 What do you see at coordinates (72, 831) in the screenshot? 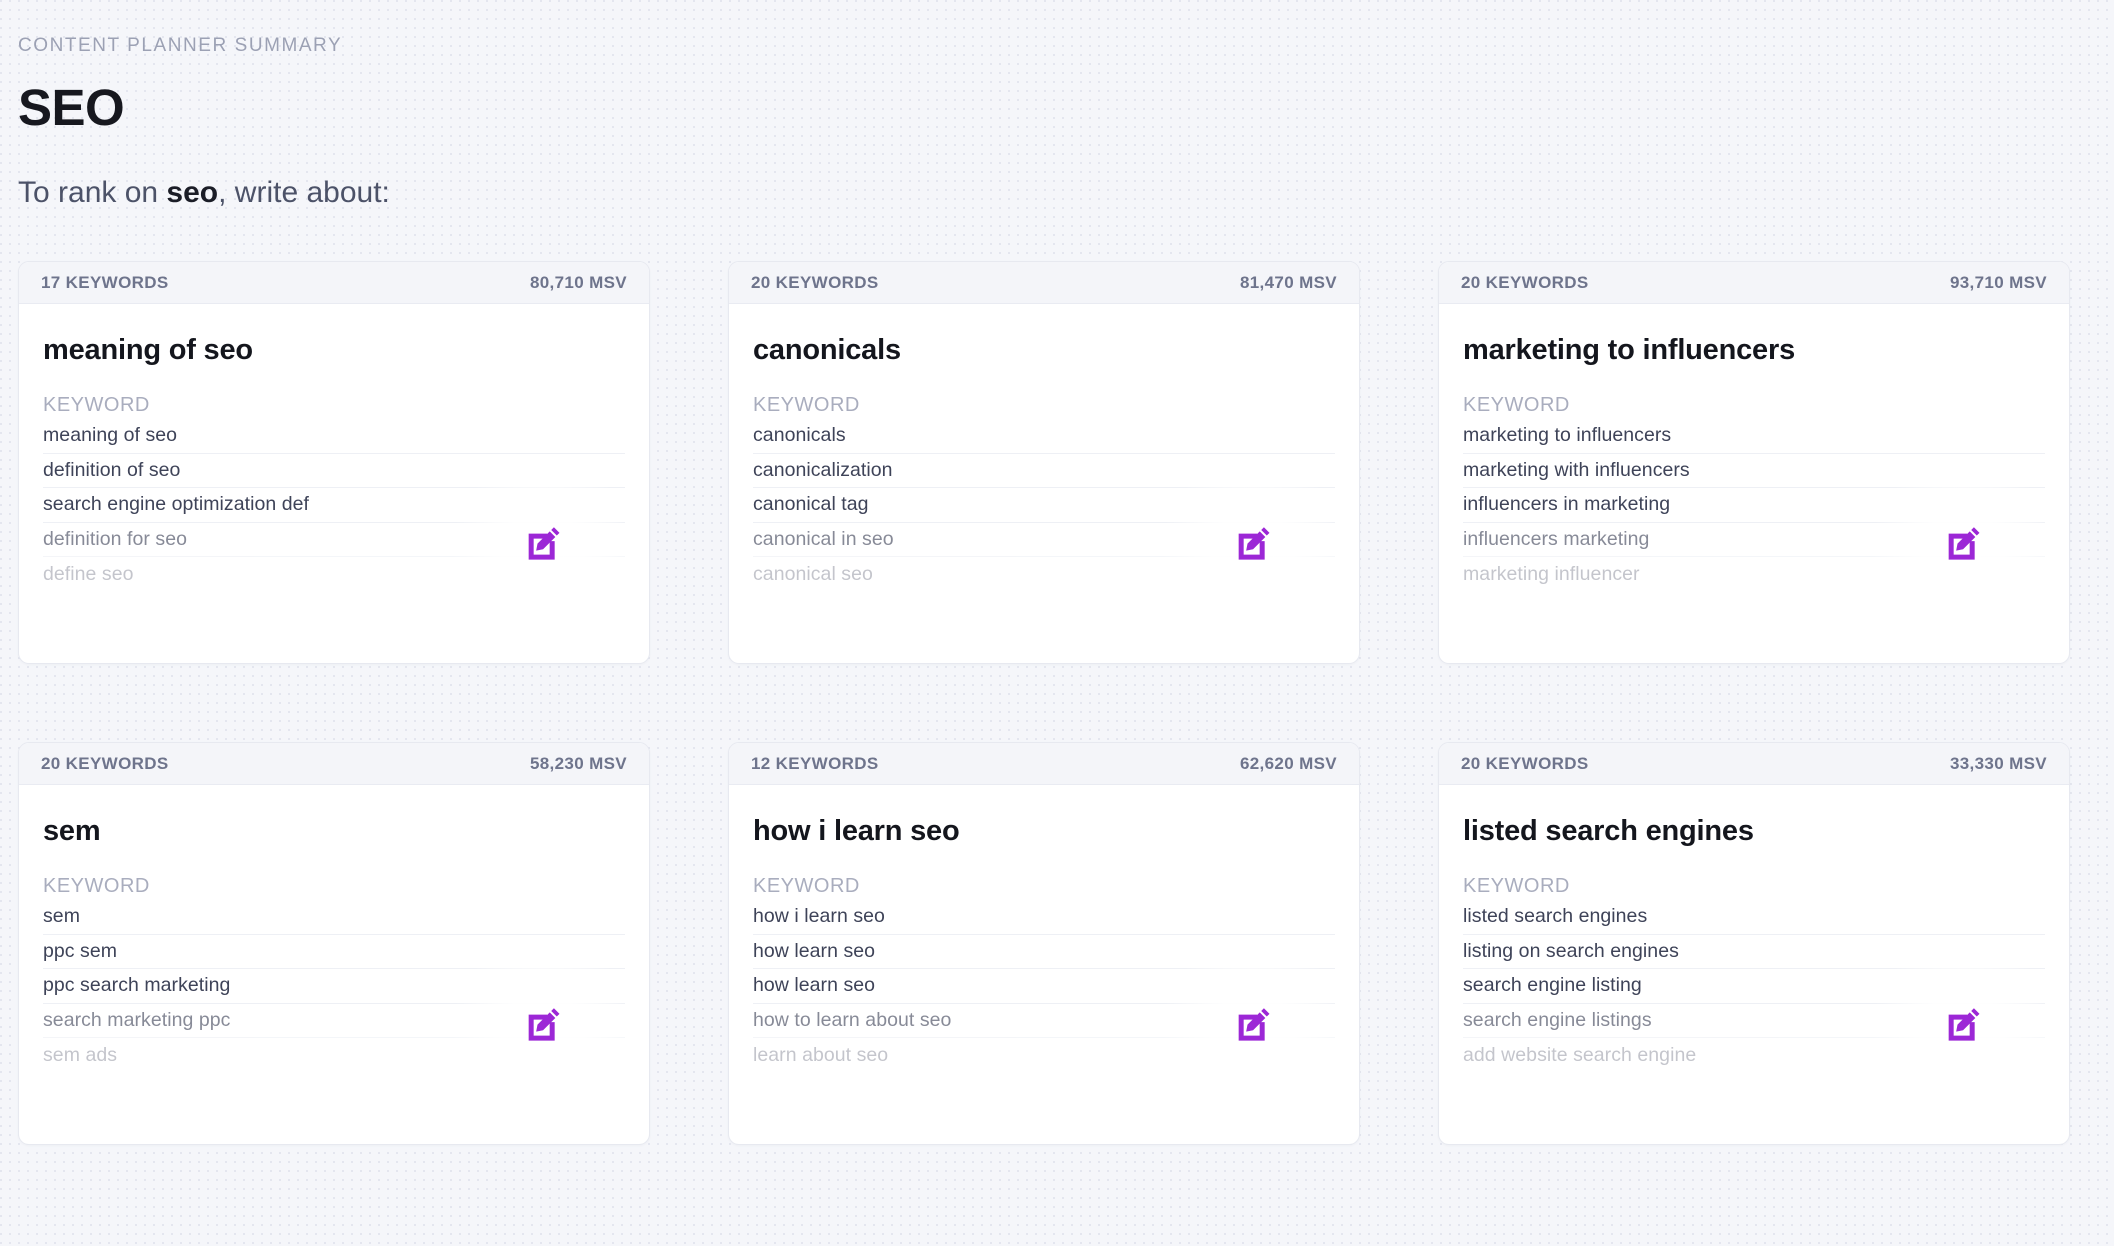
I see `cluster-title: sem` at bounding box center [72, 831].